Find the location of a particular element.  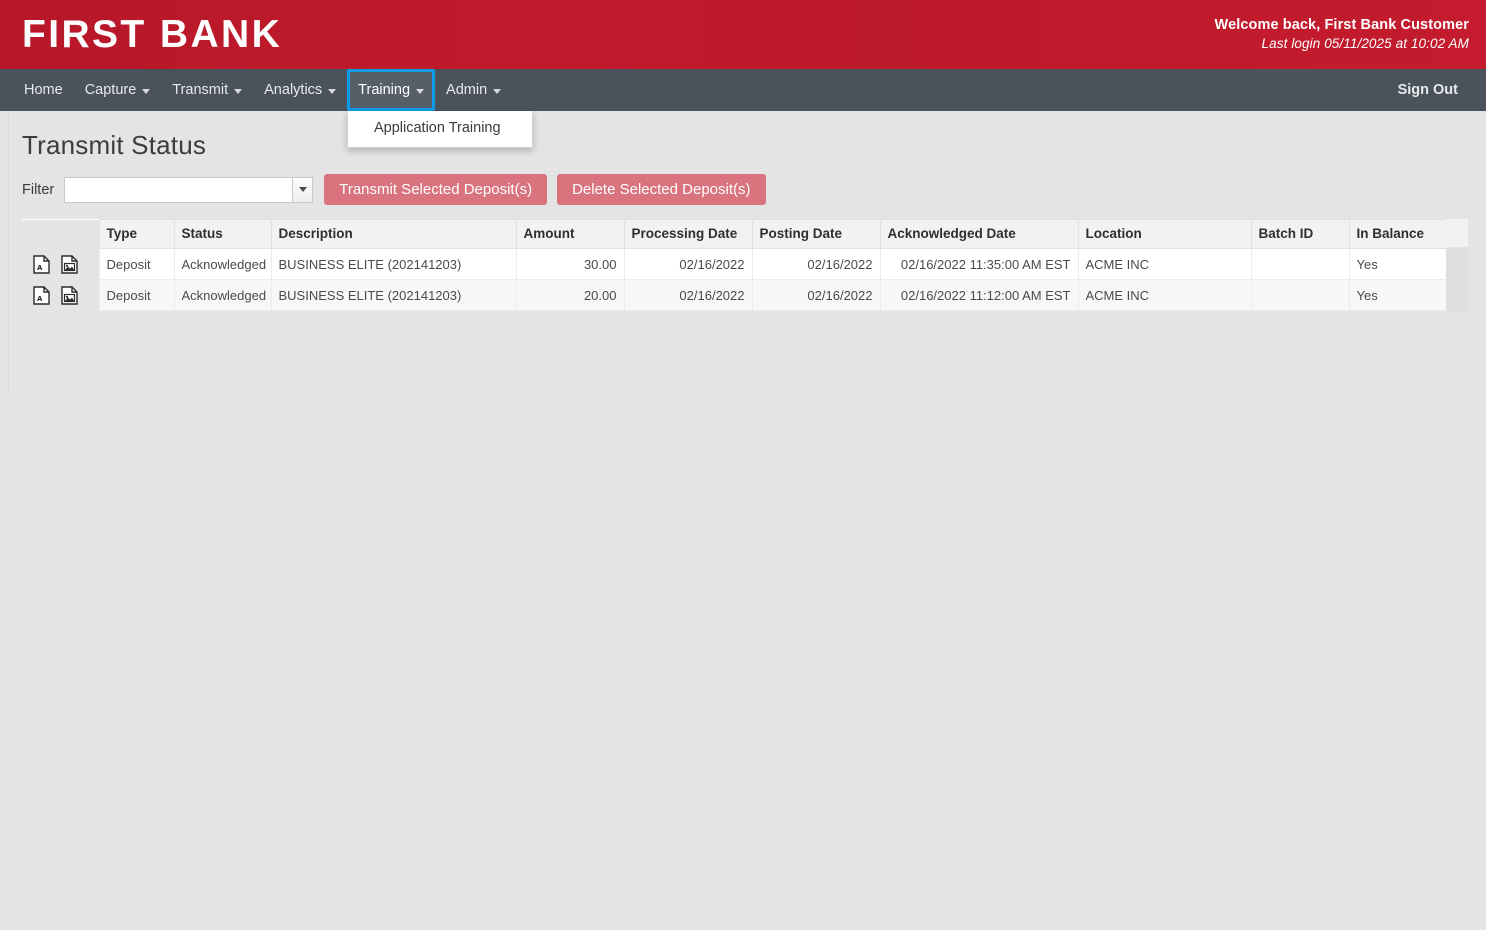

bank-logo: FIRST BANK is located at coordinates (152, 34).